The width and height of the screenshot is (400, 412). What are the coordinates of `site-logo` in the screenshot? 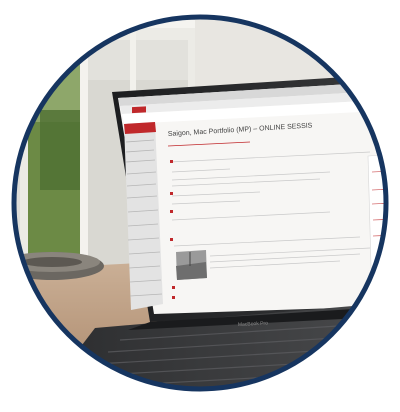 It's located at (139, 110).